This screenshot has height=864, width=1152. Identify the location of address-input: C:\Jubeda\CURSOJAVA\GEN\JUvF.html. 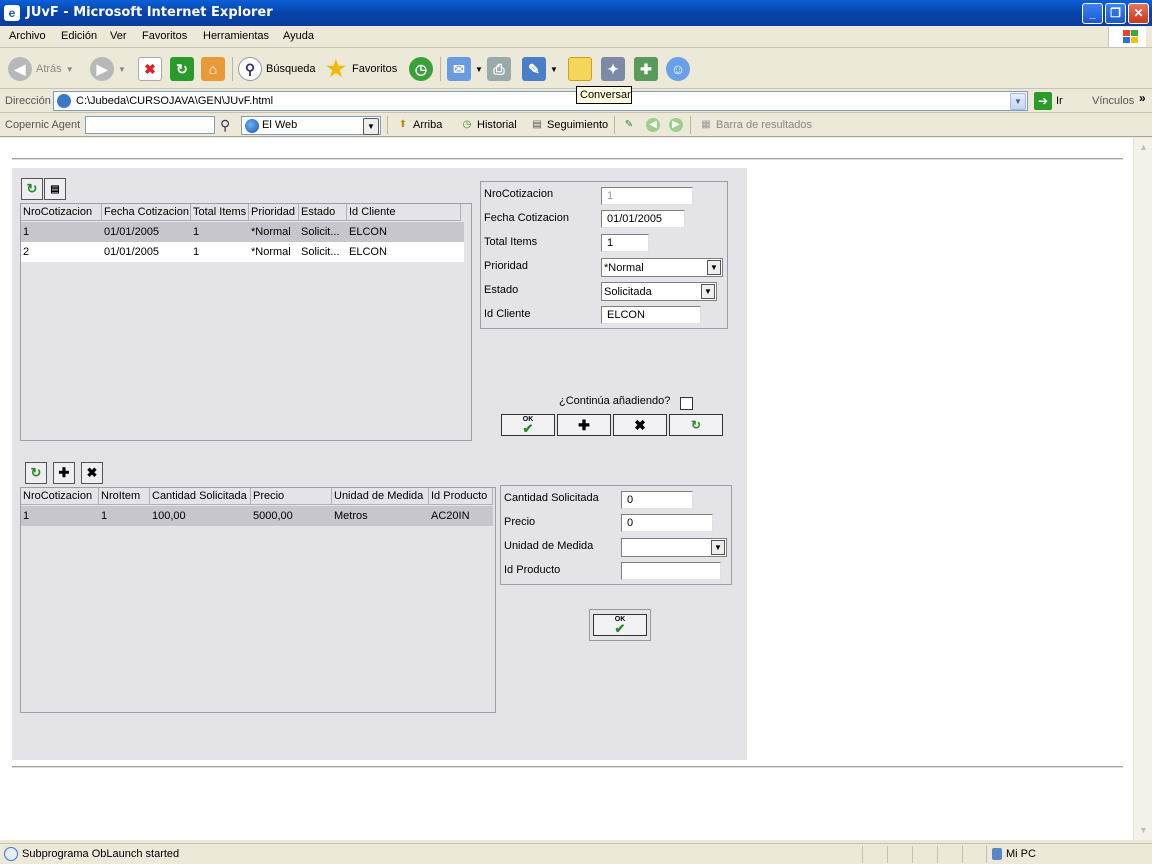
(540, 101).